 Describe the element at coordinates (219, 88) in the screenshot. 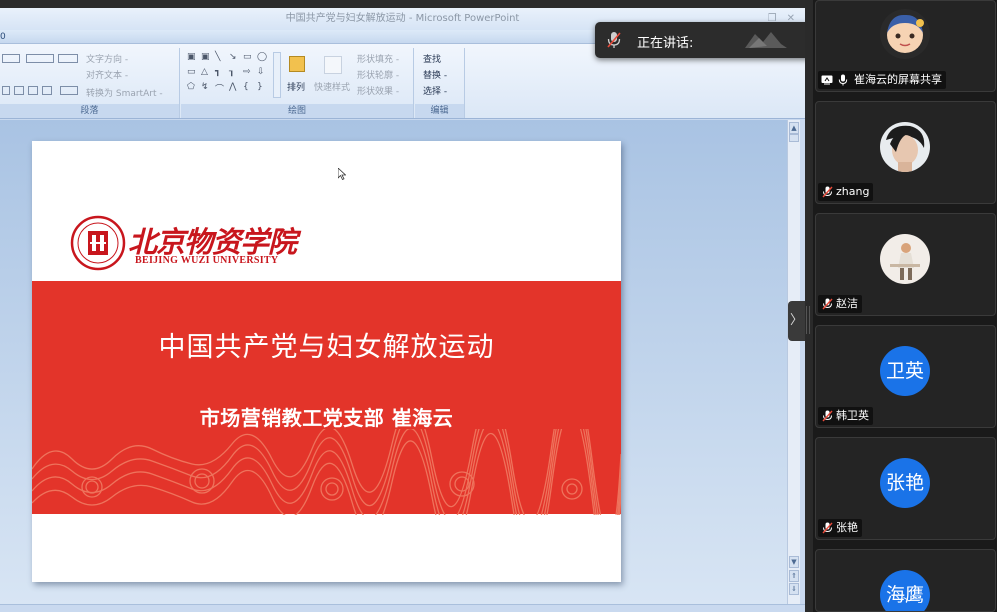

I see `curve-icon: ⌒` at that location.